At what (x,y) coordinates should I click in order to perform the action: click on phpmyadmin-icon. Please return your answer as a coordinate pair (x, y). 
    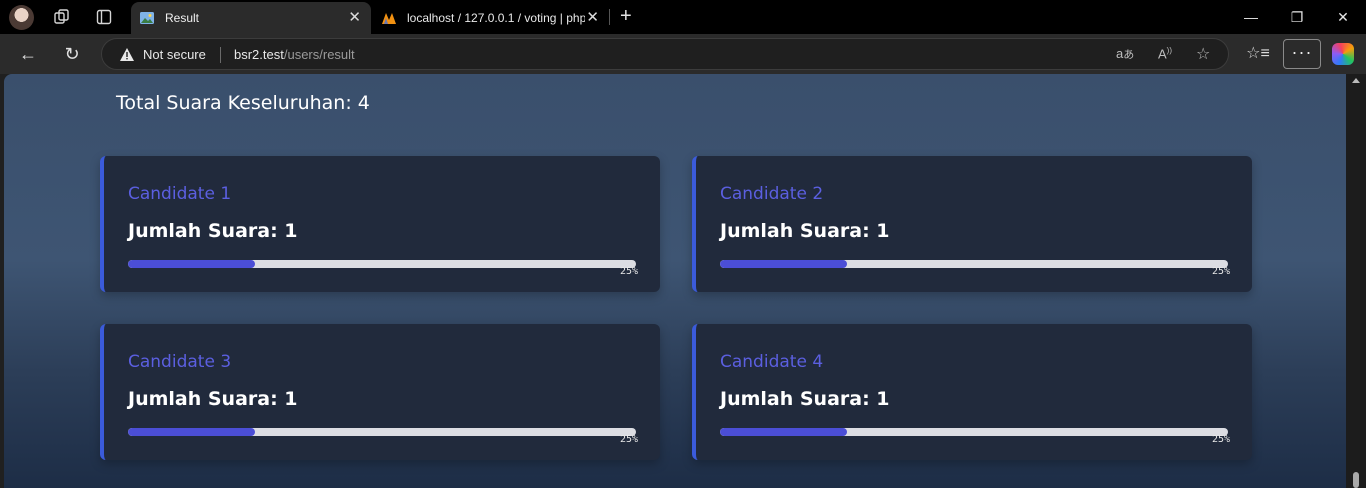
    Looking at the image, I should click on (389, 18).